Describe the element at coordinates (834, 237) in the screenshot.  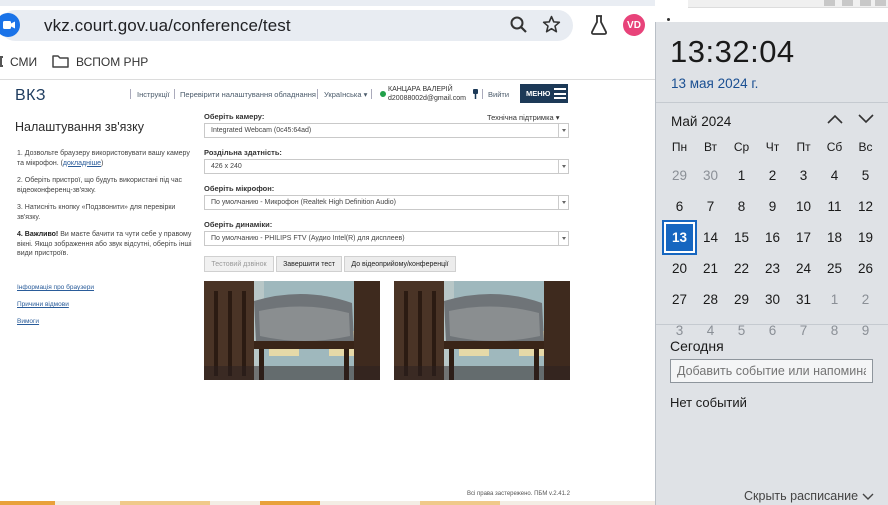
I see `calendar-day: 18` at that location.